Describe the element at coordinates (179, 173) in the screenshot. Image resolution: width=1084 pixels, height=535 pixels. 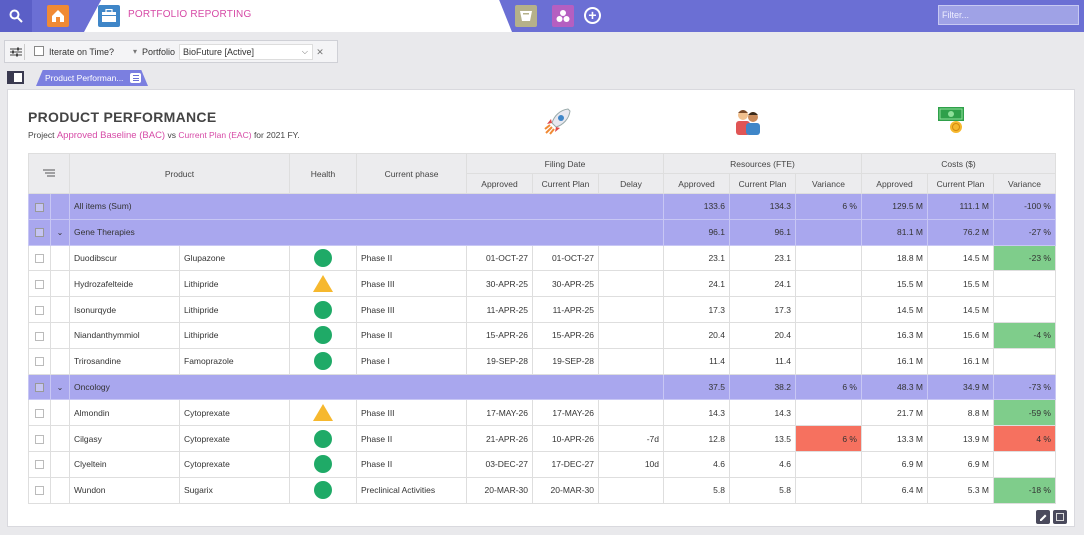
I see `header-product: Product` at that location.